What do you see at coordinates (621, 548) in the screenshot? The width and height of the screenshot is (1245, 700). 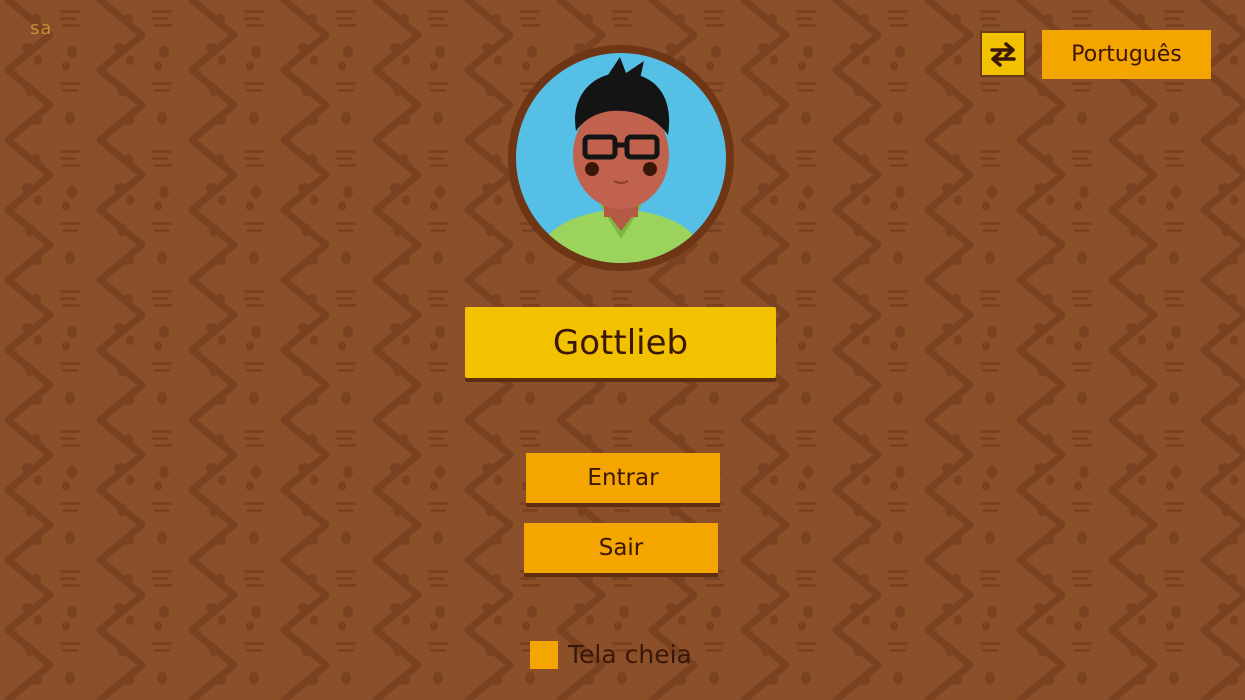 I see `exit-button: Sair` at bounding box center [621, 548].